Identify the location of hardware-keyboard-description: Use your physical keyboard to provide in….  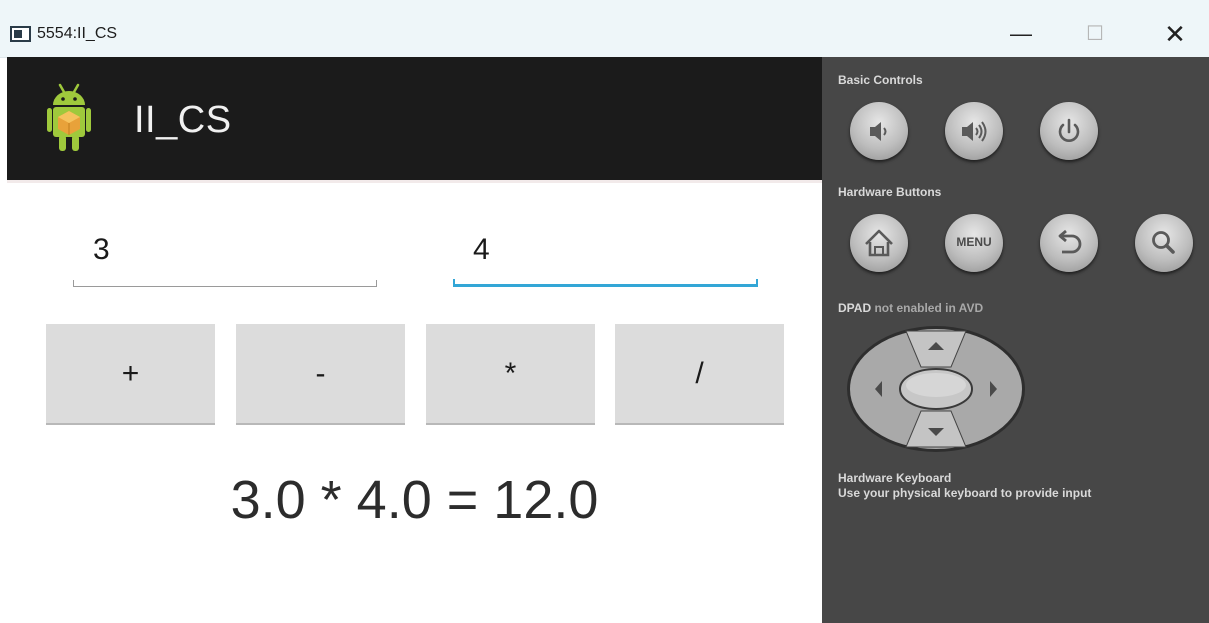
(965, 493).